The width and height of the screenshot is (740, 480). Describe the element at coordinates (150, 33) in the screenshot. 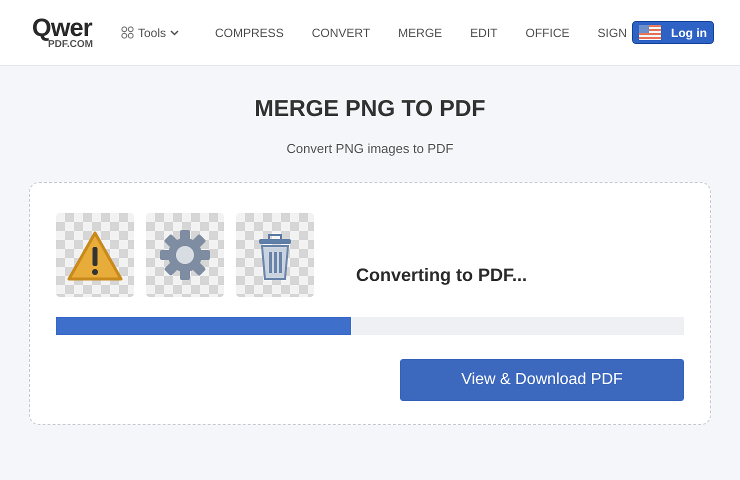

I see `tools-menu: Tools` at that location.